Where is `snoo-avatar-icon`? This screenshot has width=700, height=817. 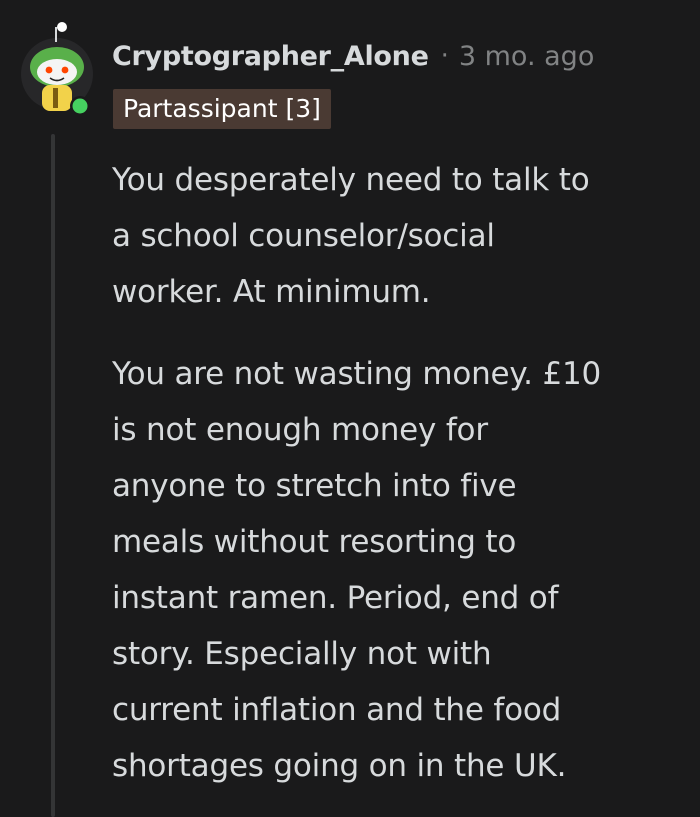 snoo-avatar-icon is located at coordinates (57, 69).